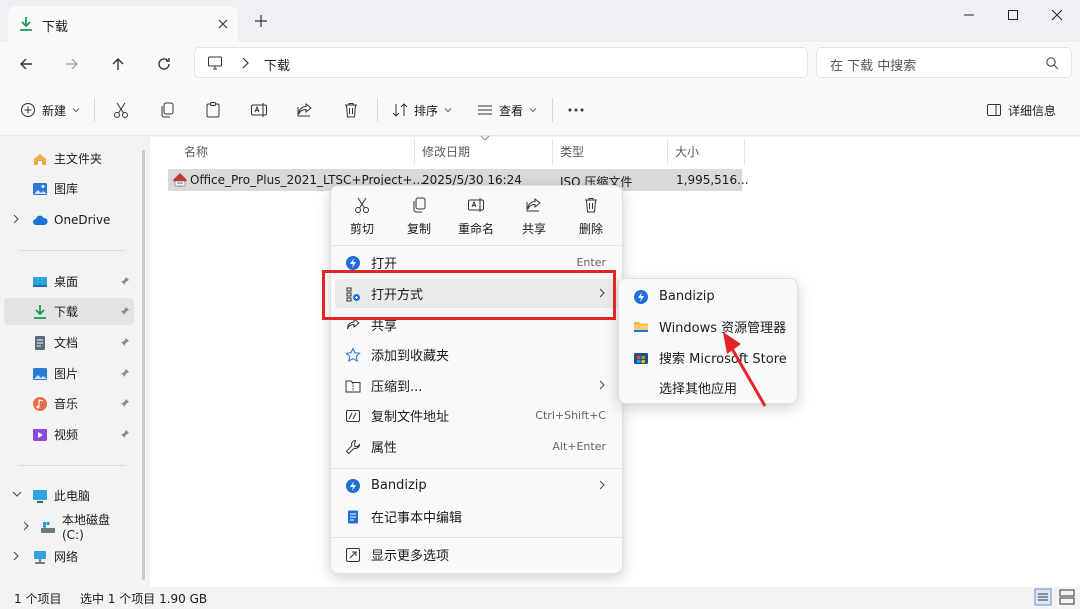 This screenshot has height=609, width=1080. I want to click on gallery-icon, so click(40, 189).